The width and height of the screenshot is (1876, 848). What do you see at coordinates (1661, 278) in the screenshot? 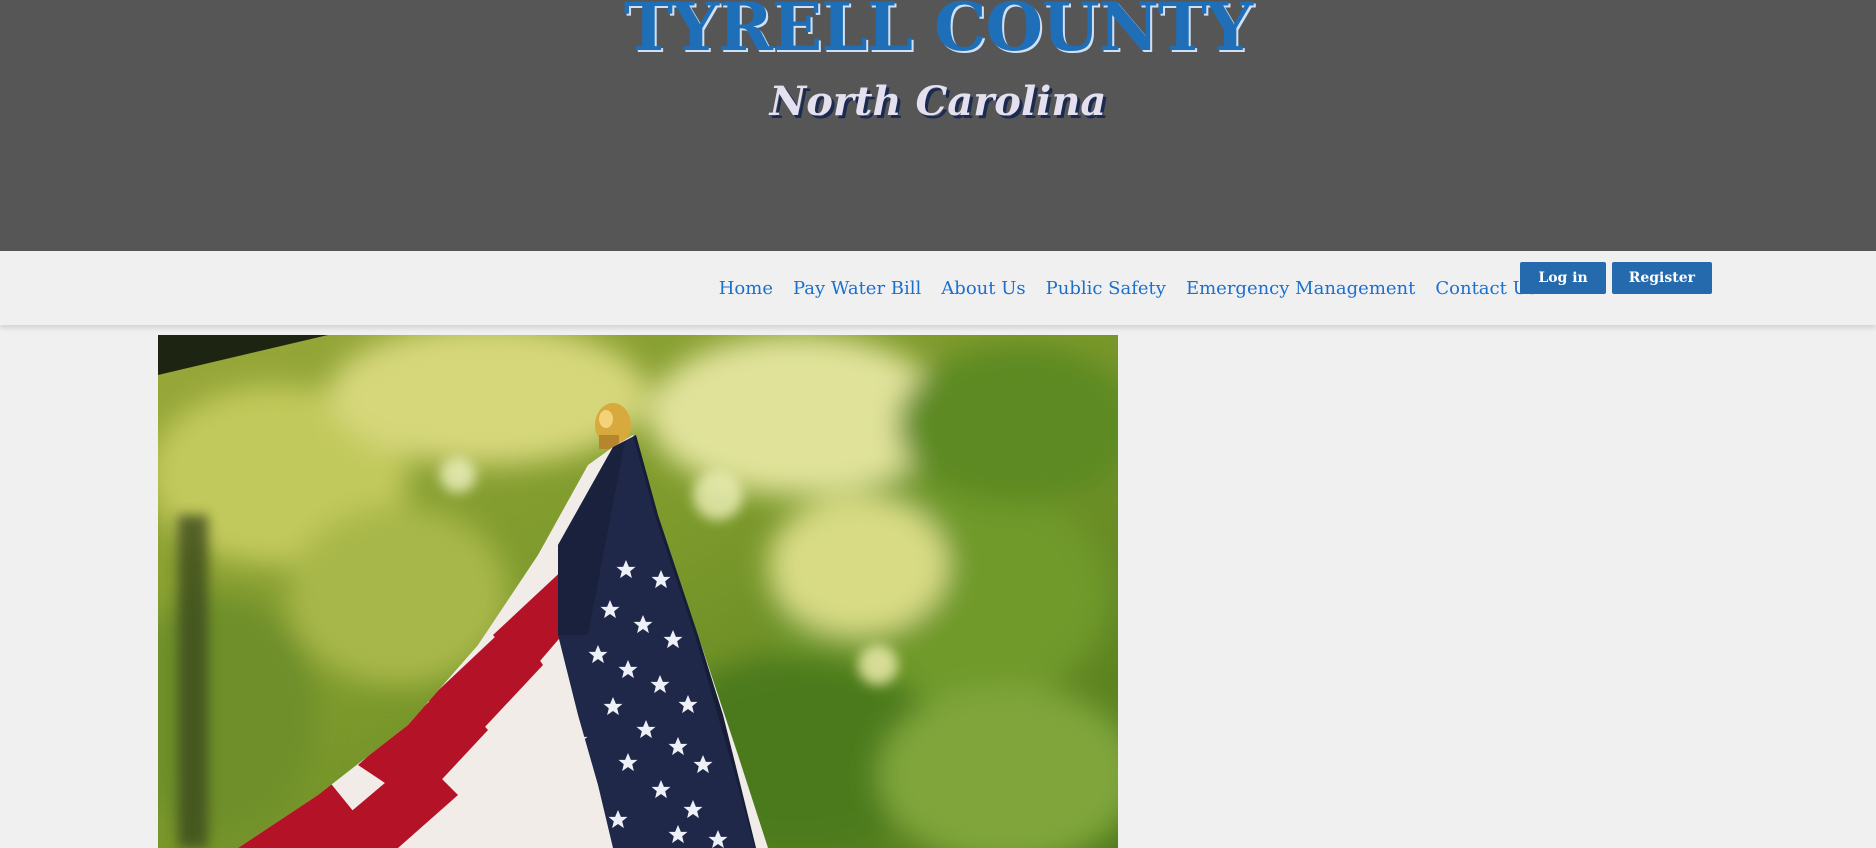
I see `register-button: Register` at bounding box center [1661, 278].